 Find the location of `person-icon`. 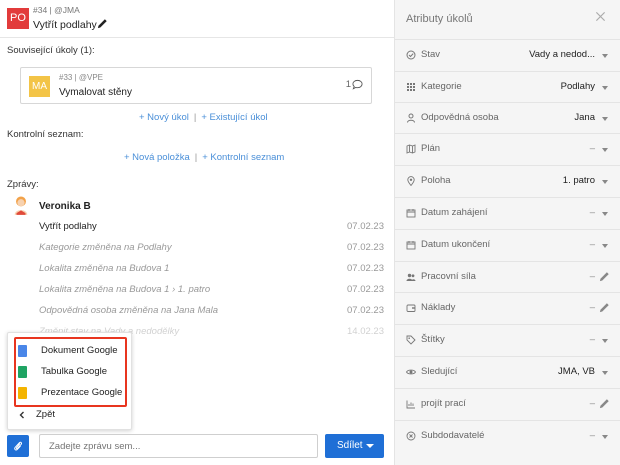

person-icon is located at coordinates (411, 118).